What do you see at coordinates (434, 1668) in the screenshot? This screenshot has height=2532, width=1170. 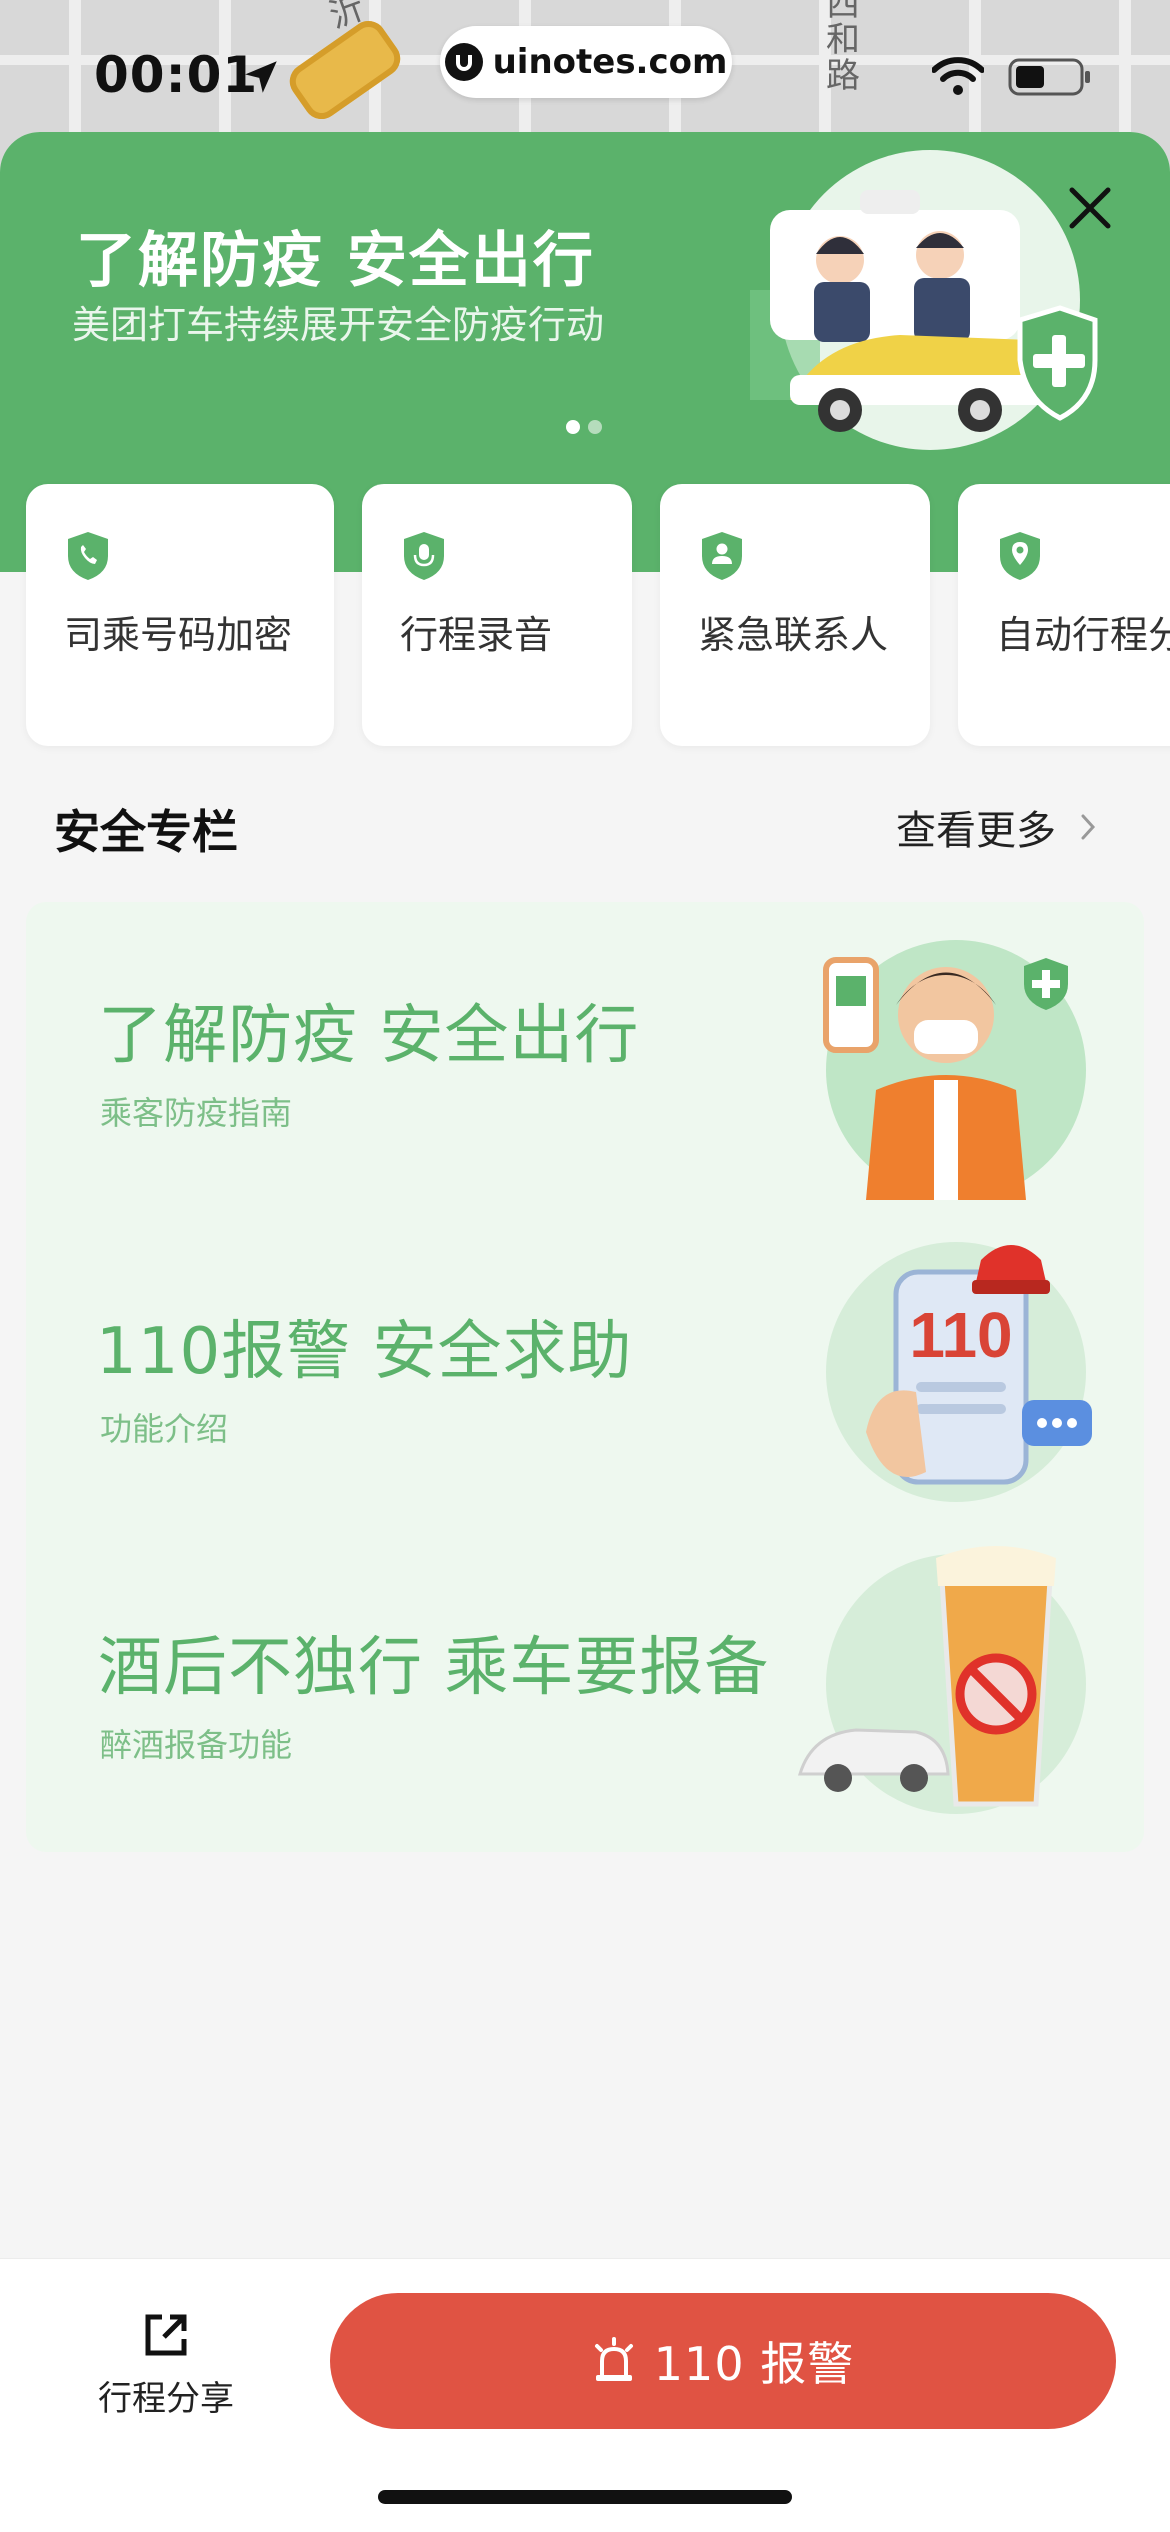 I see `article-title: 酒后不独行 乘车要报备` at bounding box center [434, 1668].